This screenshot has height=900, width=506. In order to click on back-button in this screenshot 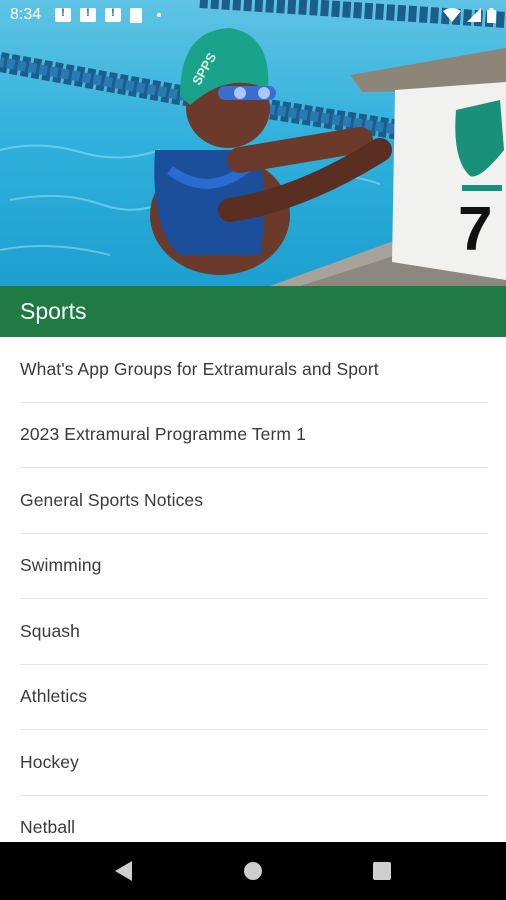, I will do `click(124, 871)`.